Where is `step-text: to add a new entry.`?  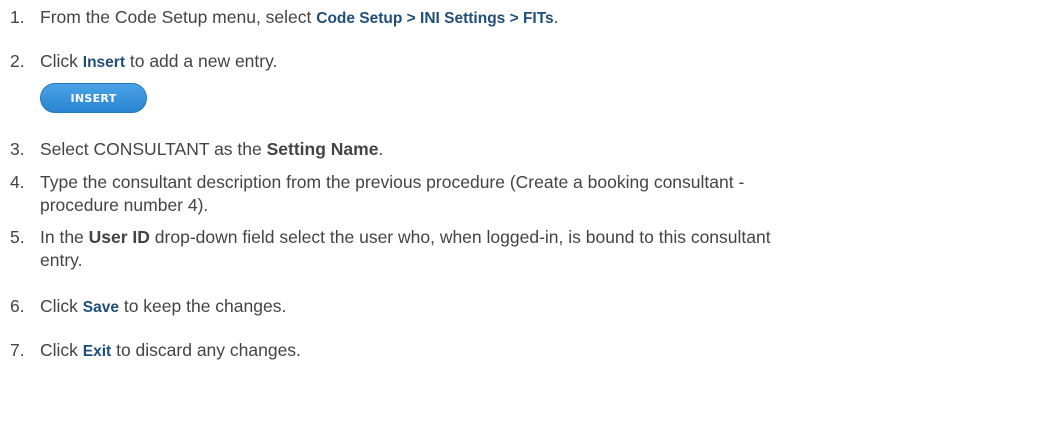
step-text: to add a new entry. is located at coordinates (201, 61).